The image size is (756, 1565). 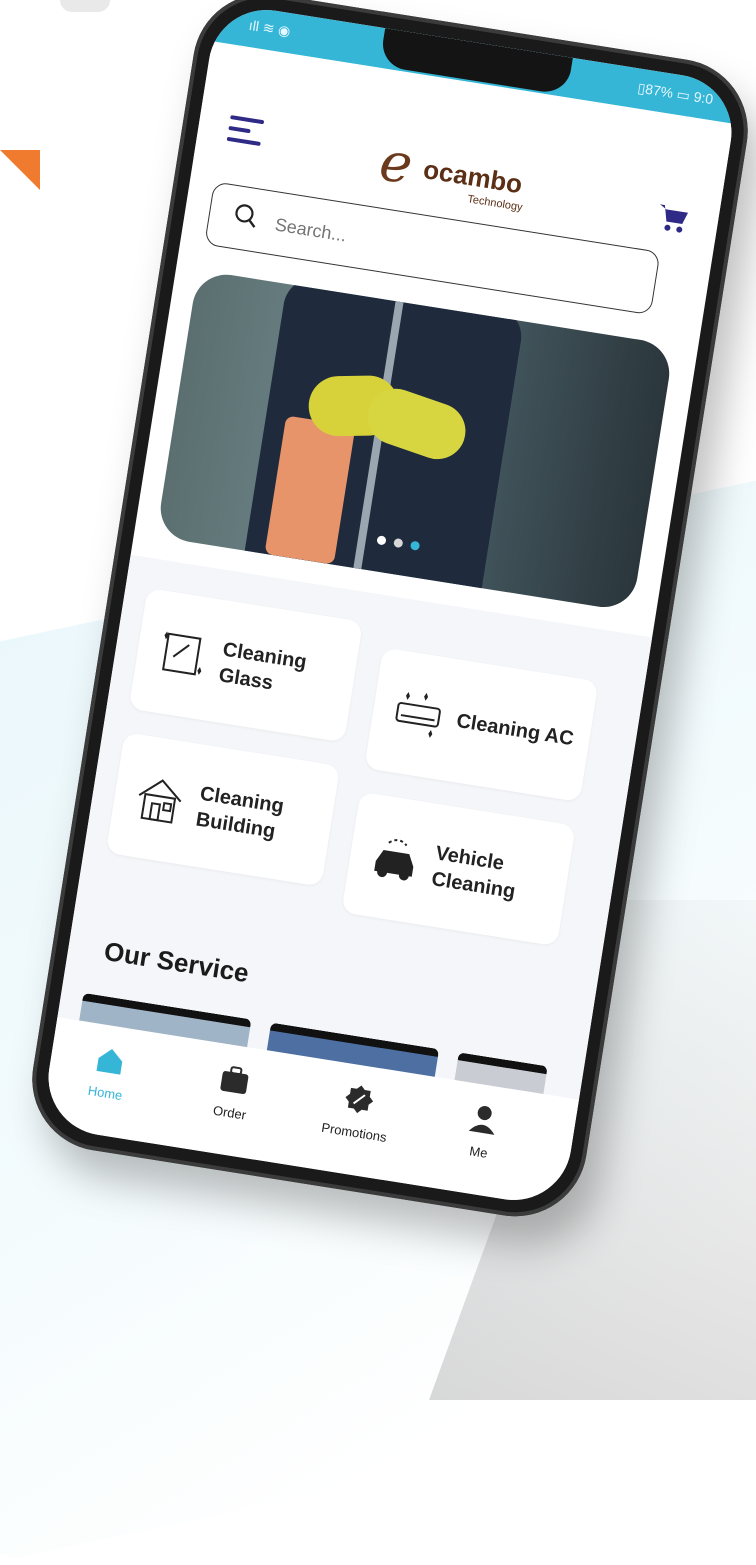 What do you see at coordinates (395, 859) in the screenshot?
I see `car-icon` at bounding box center [395, 859].